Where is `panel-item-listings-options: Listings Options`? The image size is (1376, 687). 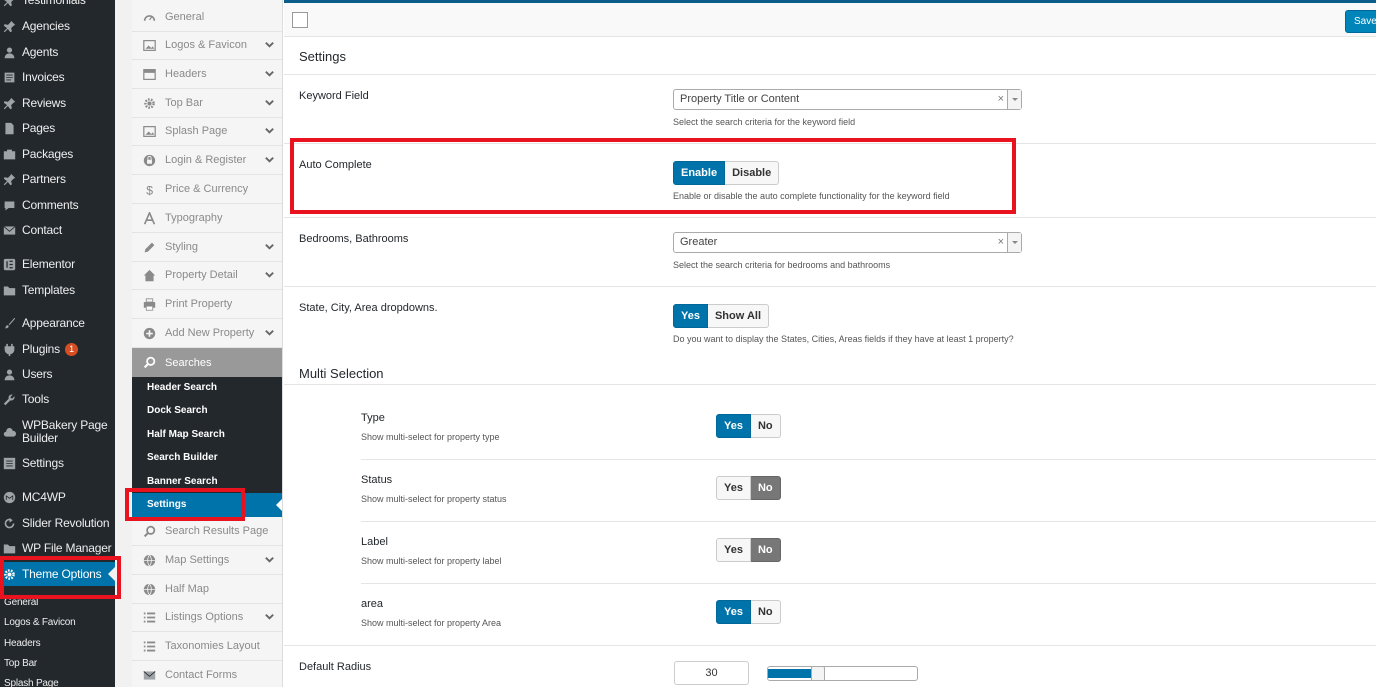
panel-item-listings-options: Listings Options is located at coordinates (207, 617).